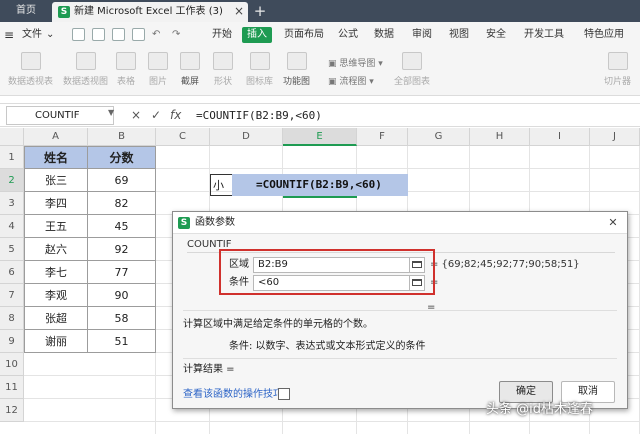 The image size is (640, 434). Describe the element at coordinates (136, 115) in the screenshot. I see `cancel-formula-icon: ×` at that location.